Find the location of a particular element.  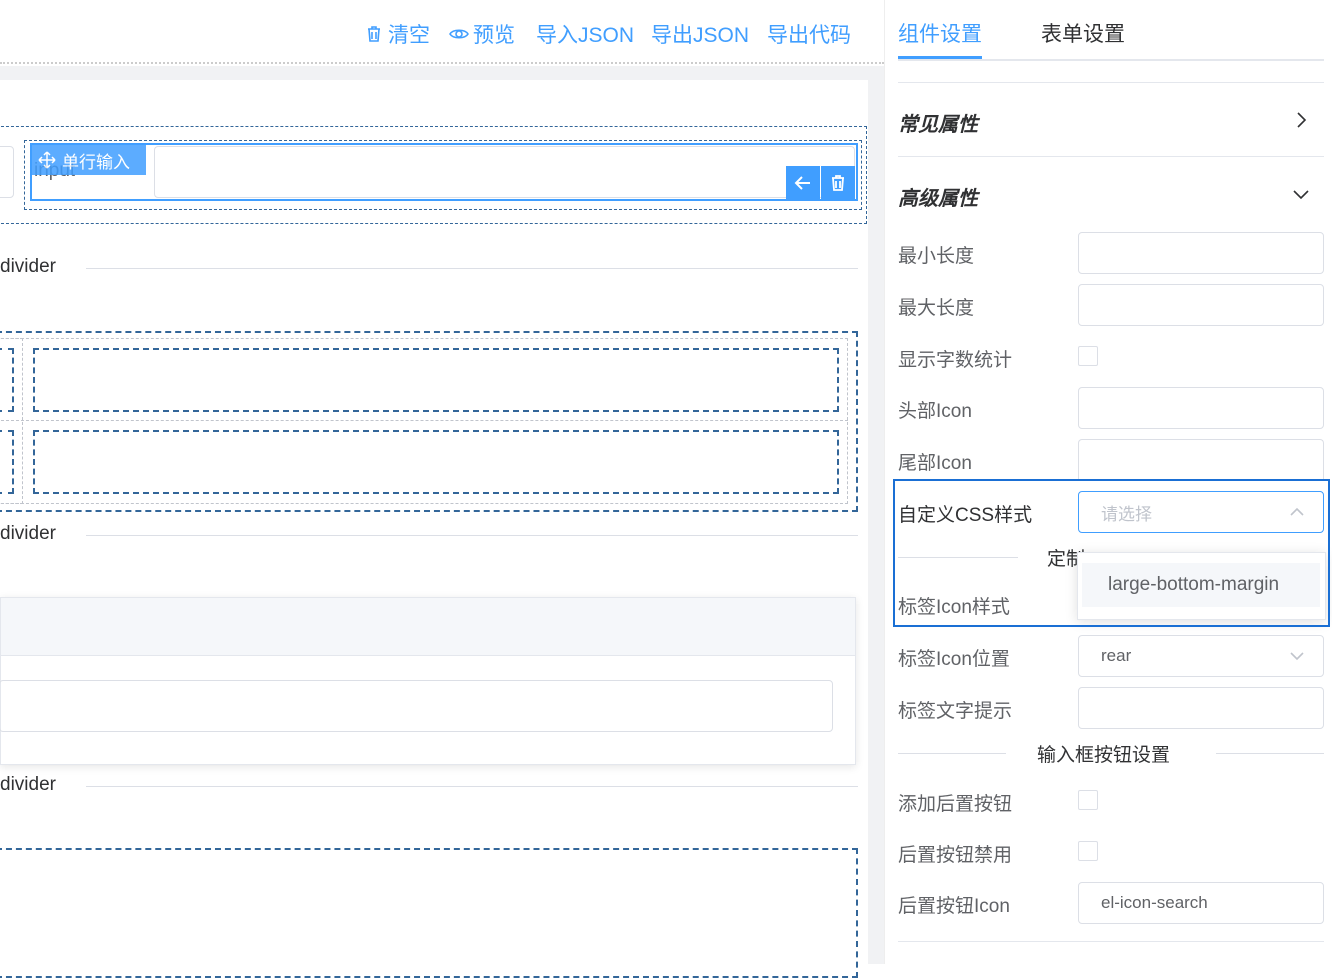

label-icon-position-value: rear is located at coordinates (1116, 655).